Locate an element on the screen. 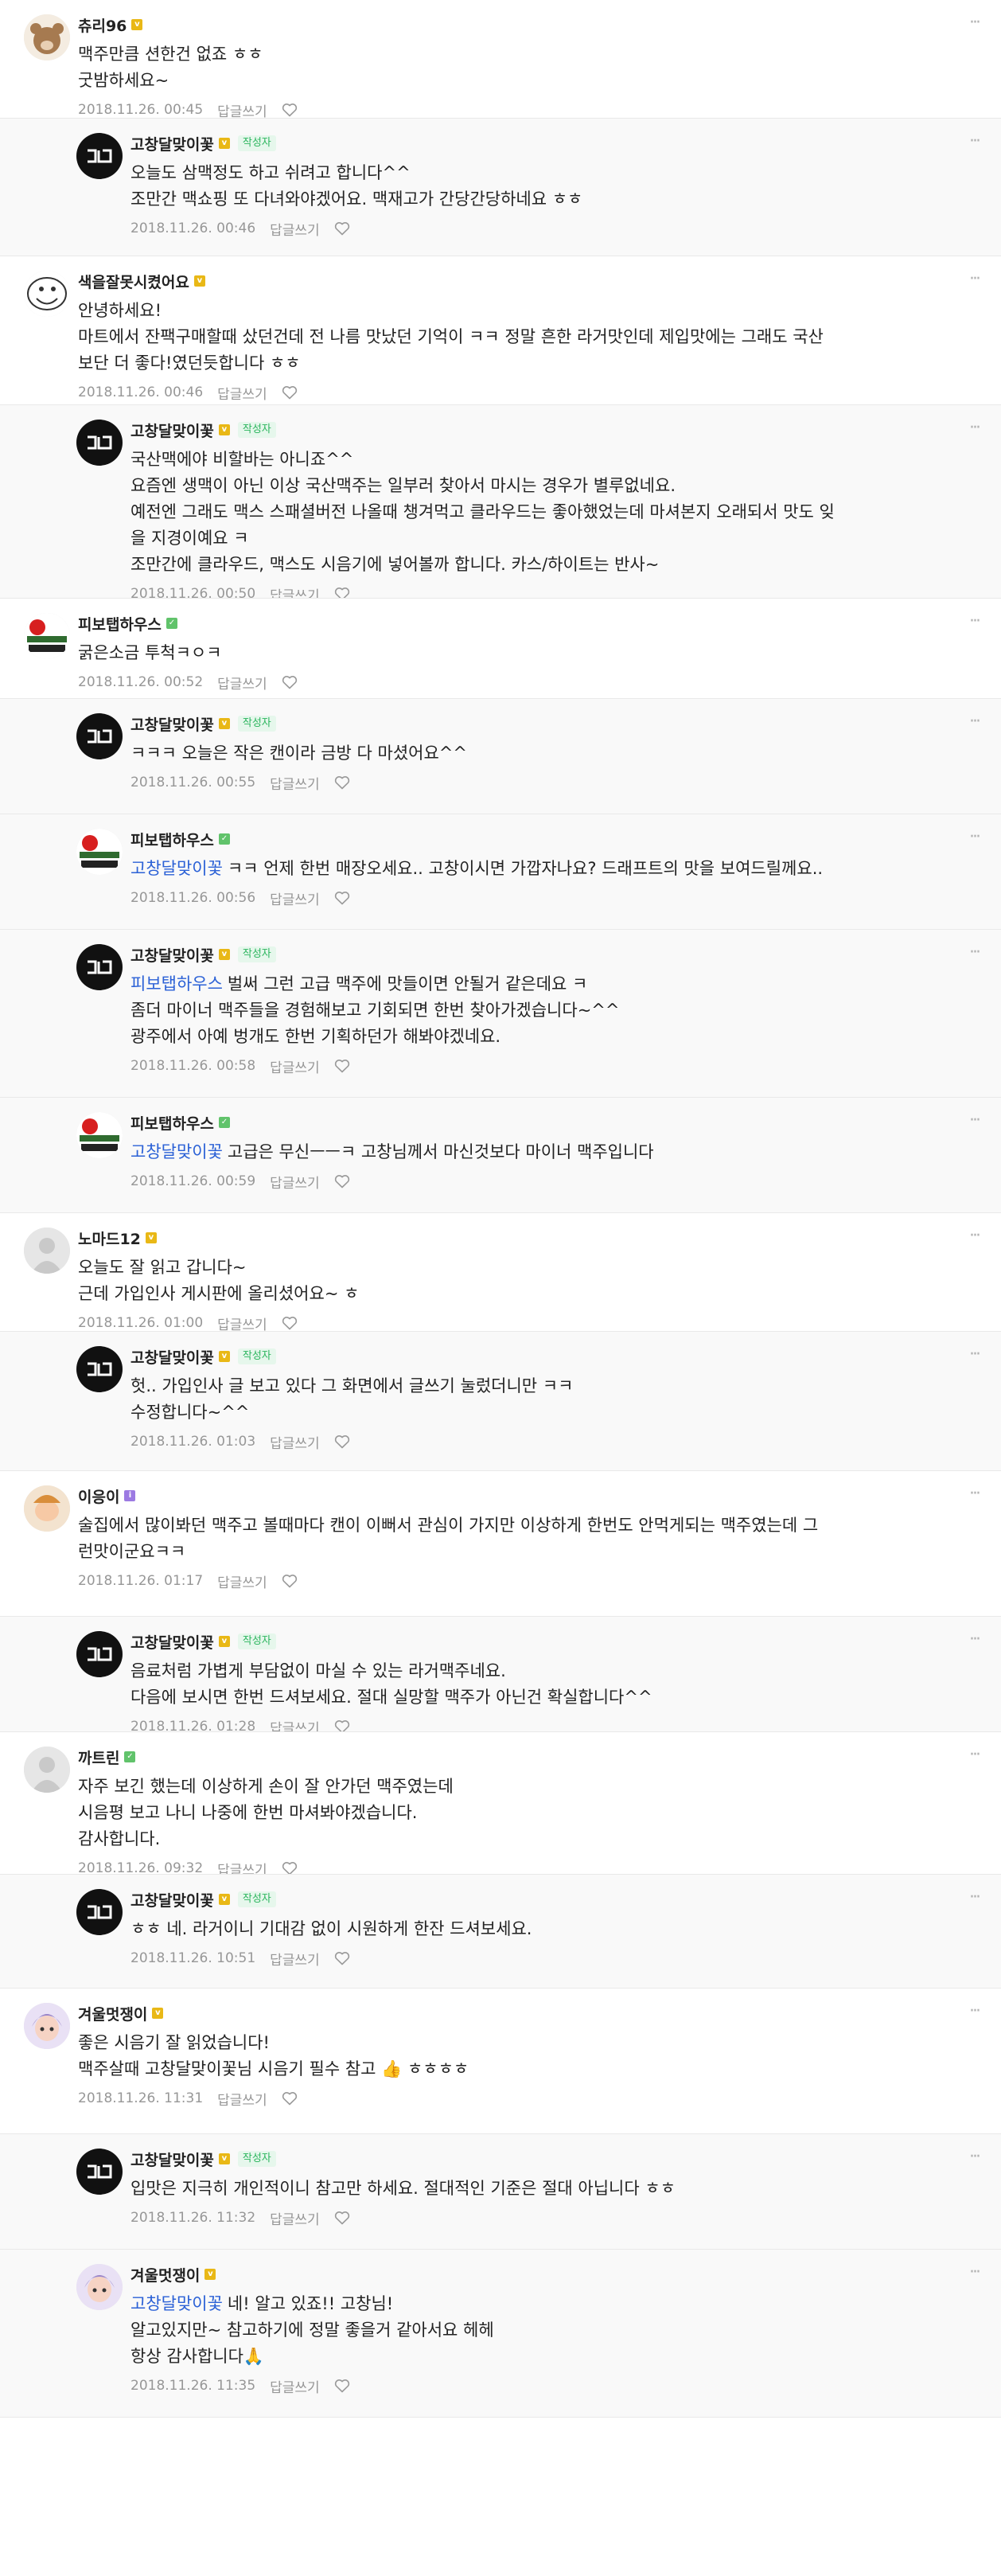 The height and width of the screenshot is (2576, 1001). author-nickname: 까트린 is located at coordinates (98, 1757).